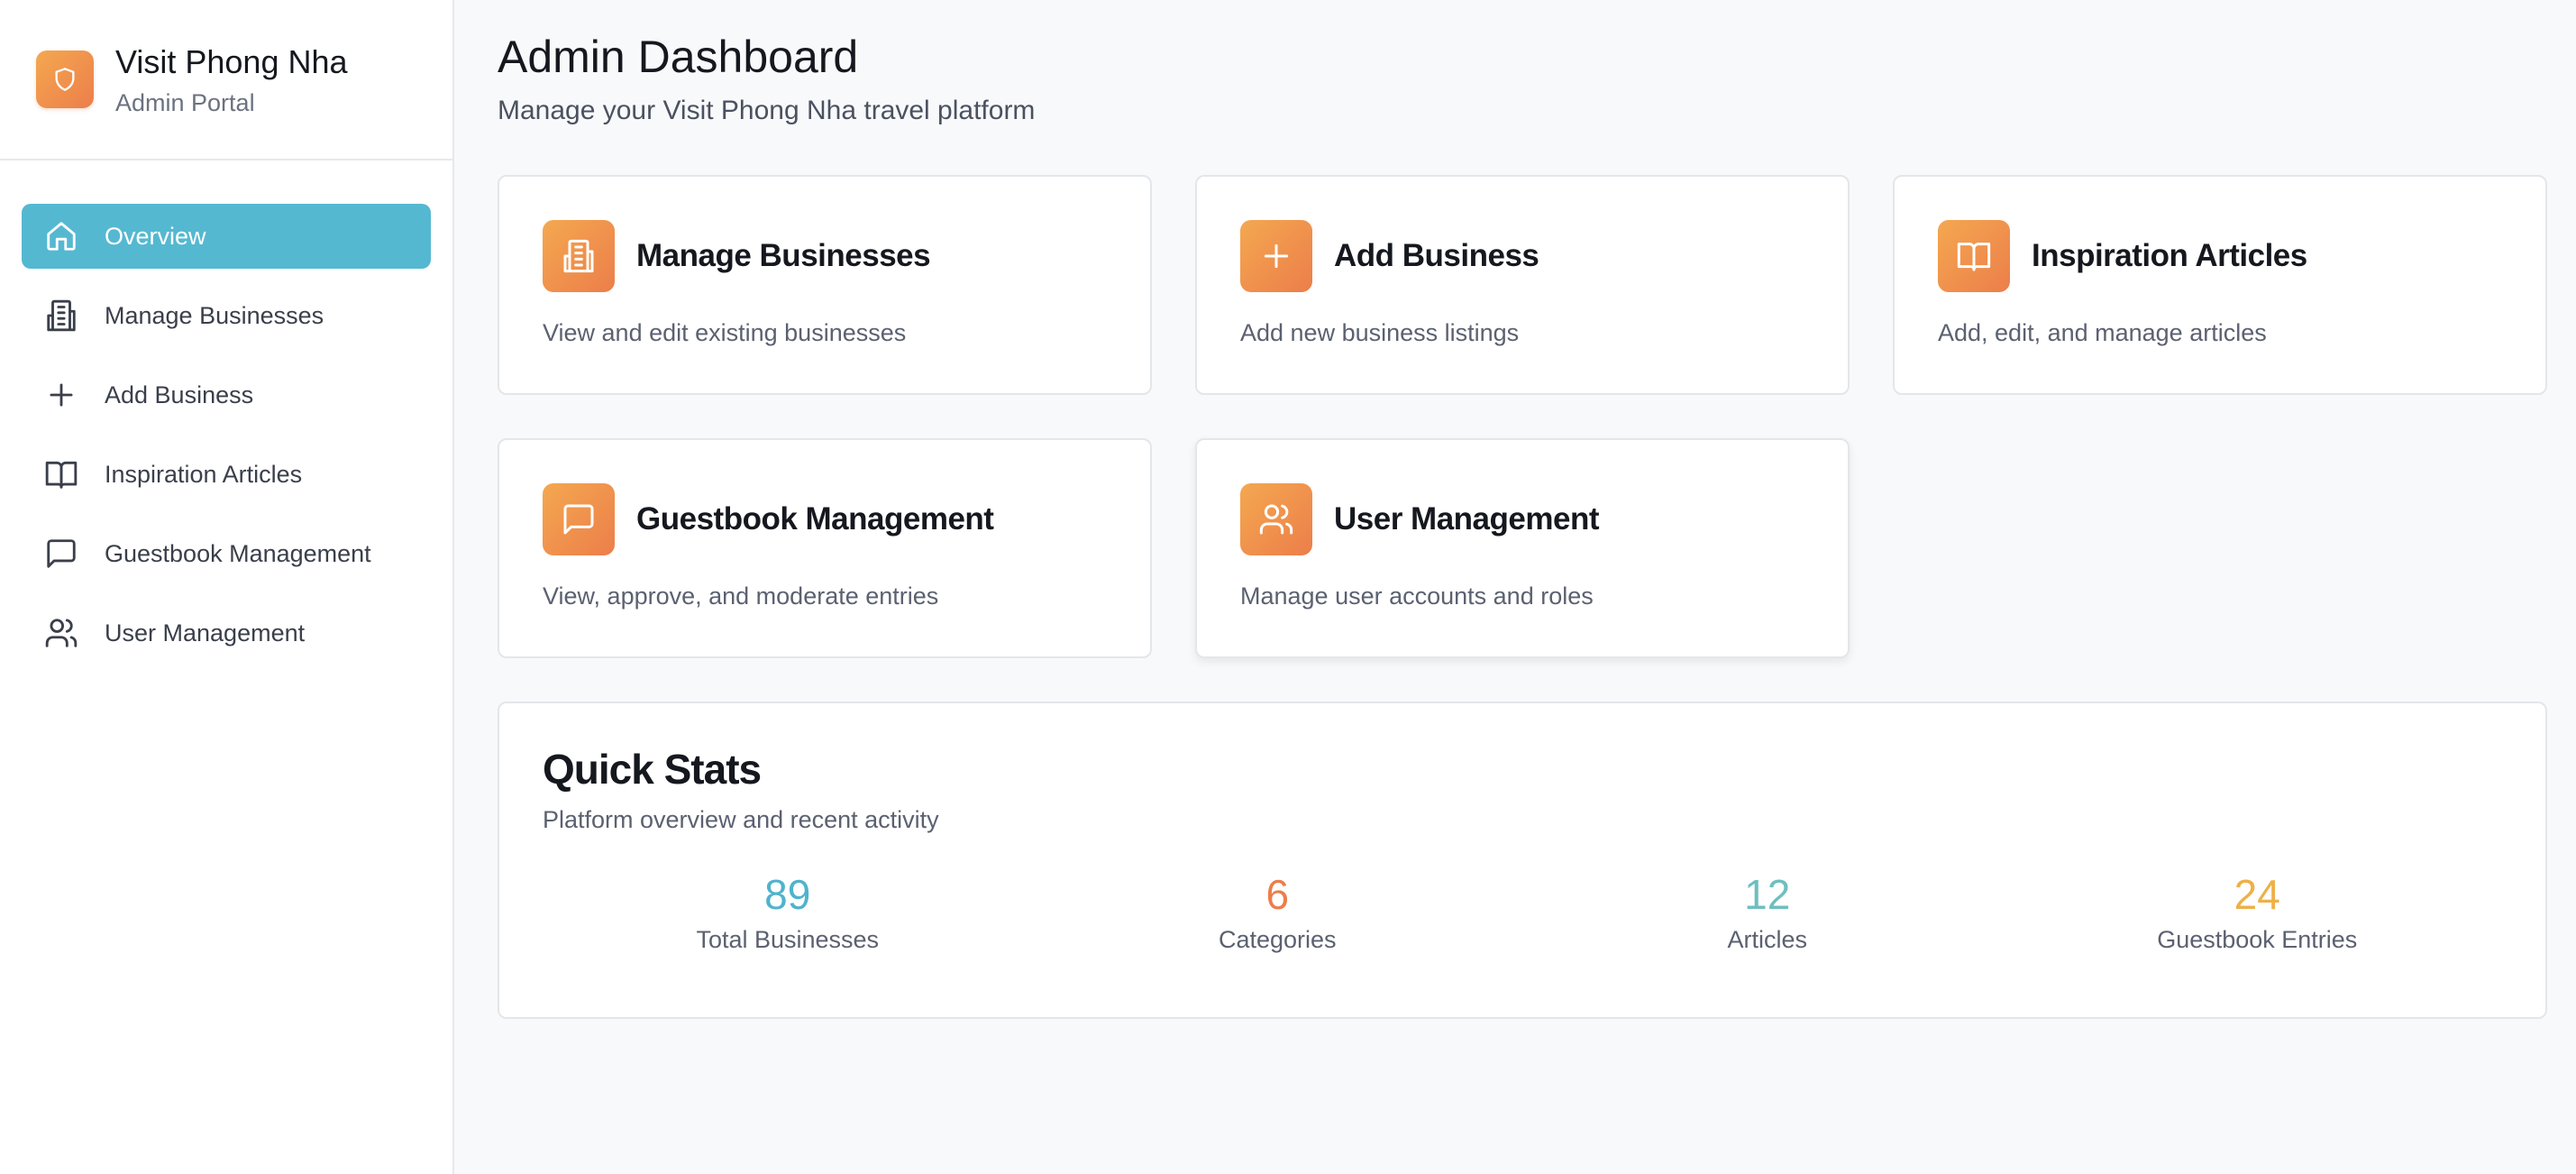  Describe the element at coordinates (2169, 256) in the screenshot. I see `card-title: Inspiration Articles` at that location.